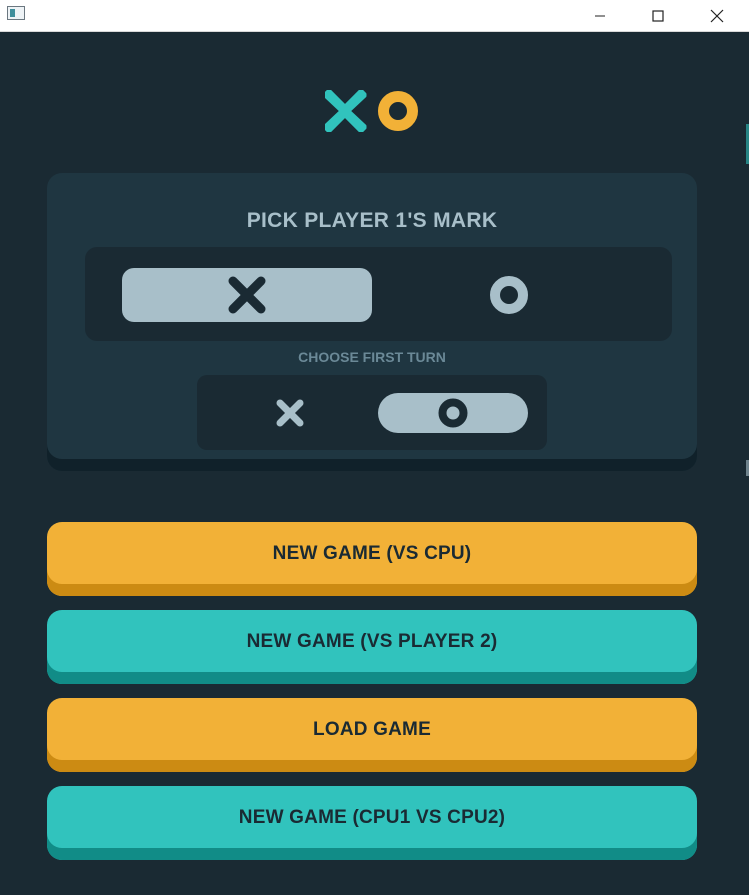 This screenshot has width=749, height=895. I want to click on window-titlebar, so click(374, 16).